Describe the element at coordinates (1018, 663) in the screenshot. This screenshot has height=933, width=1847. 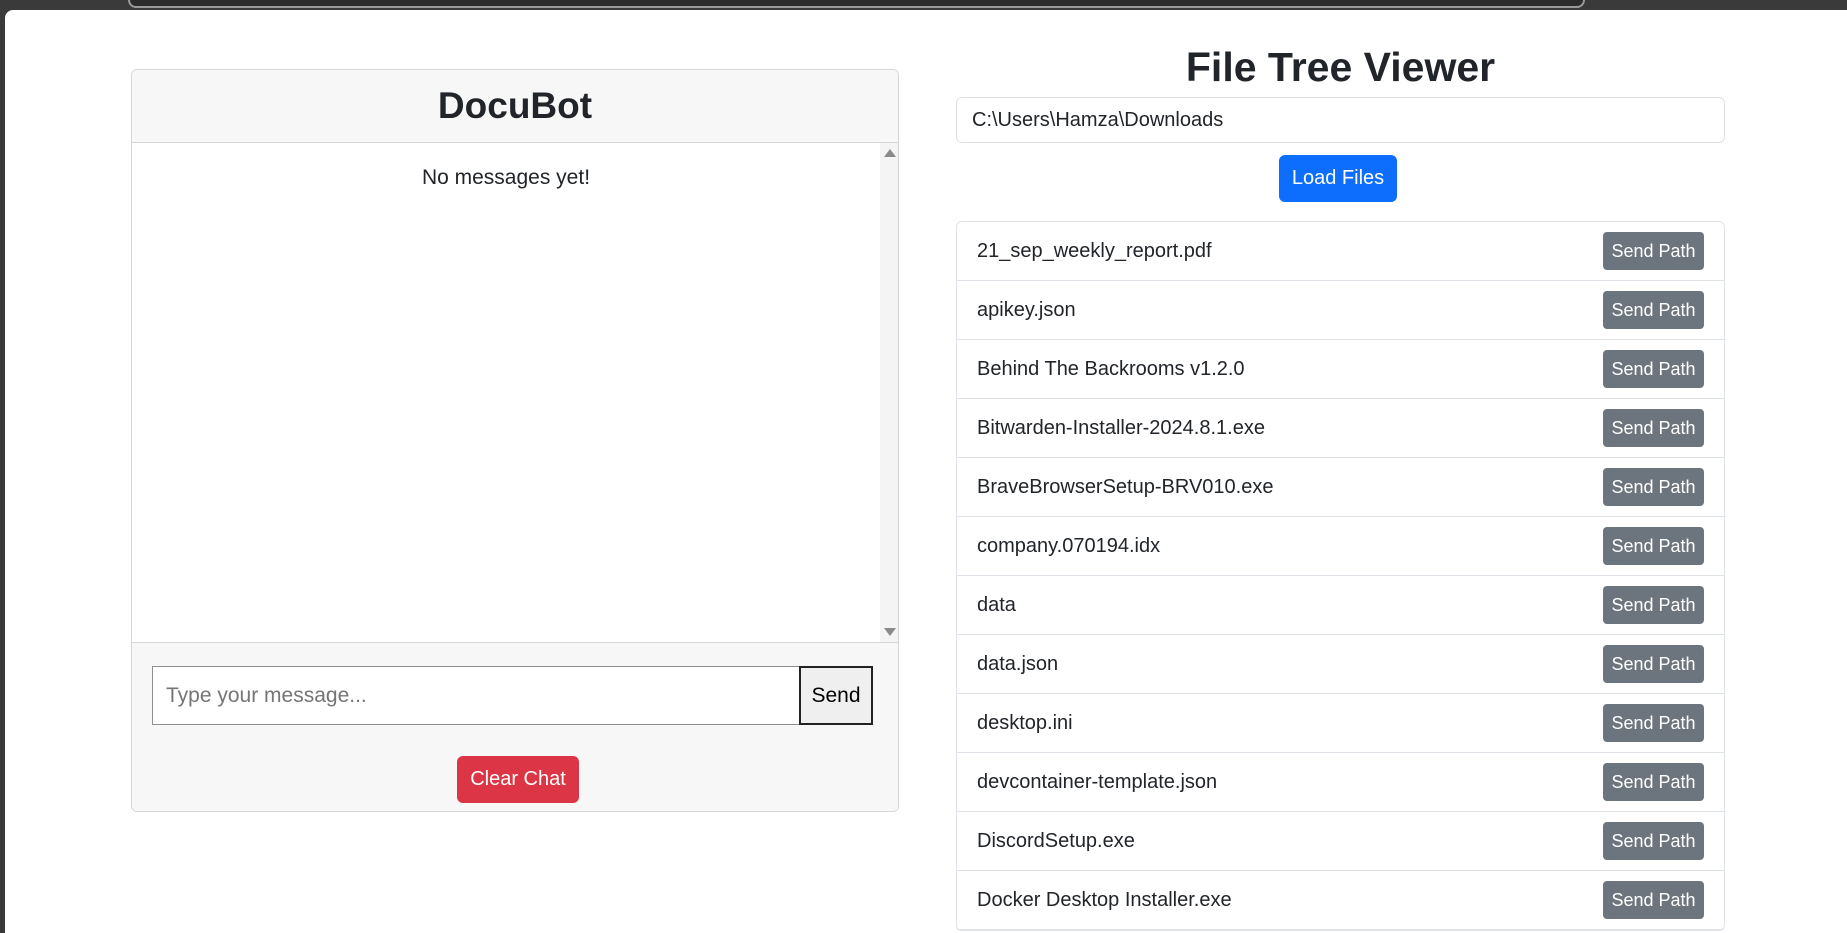
I see `file-name: data.json` at that location.